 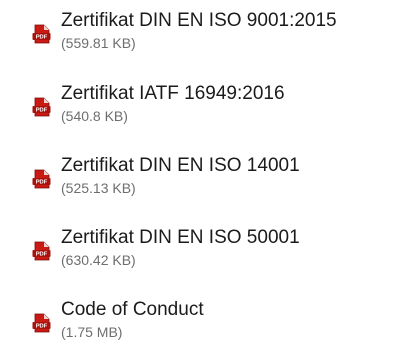 What do you see at coordinates (98, 43) in the screenshot?
I see `file-size-label: (559.81 KB)` at bounding box center [98, 43].